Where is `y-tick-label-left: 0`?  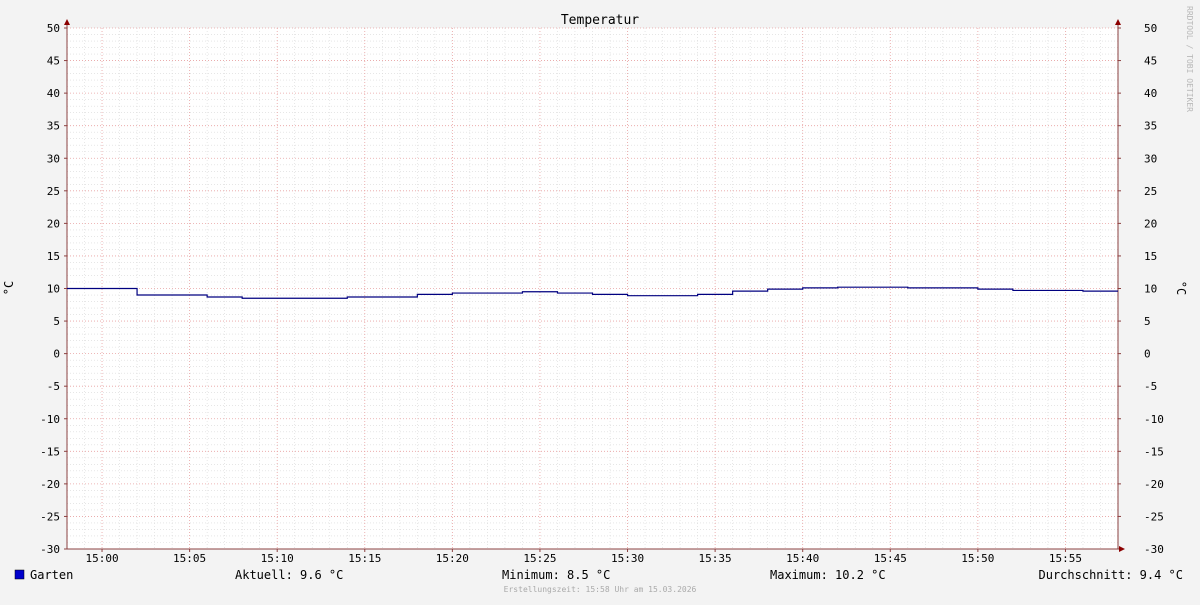 y-tick-label-left: 0 is located at coordinates (56, 354).